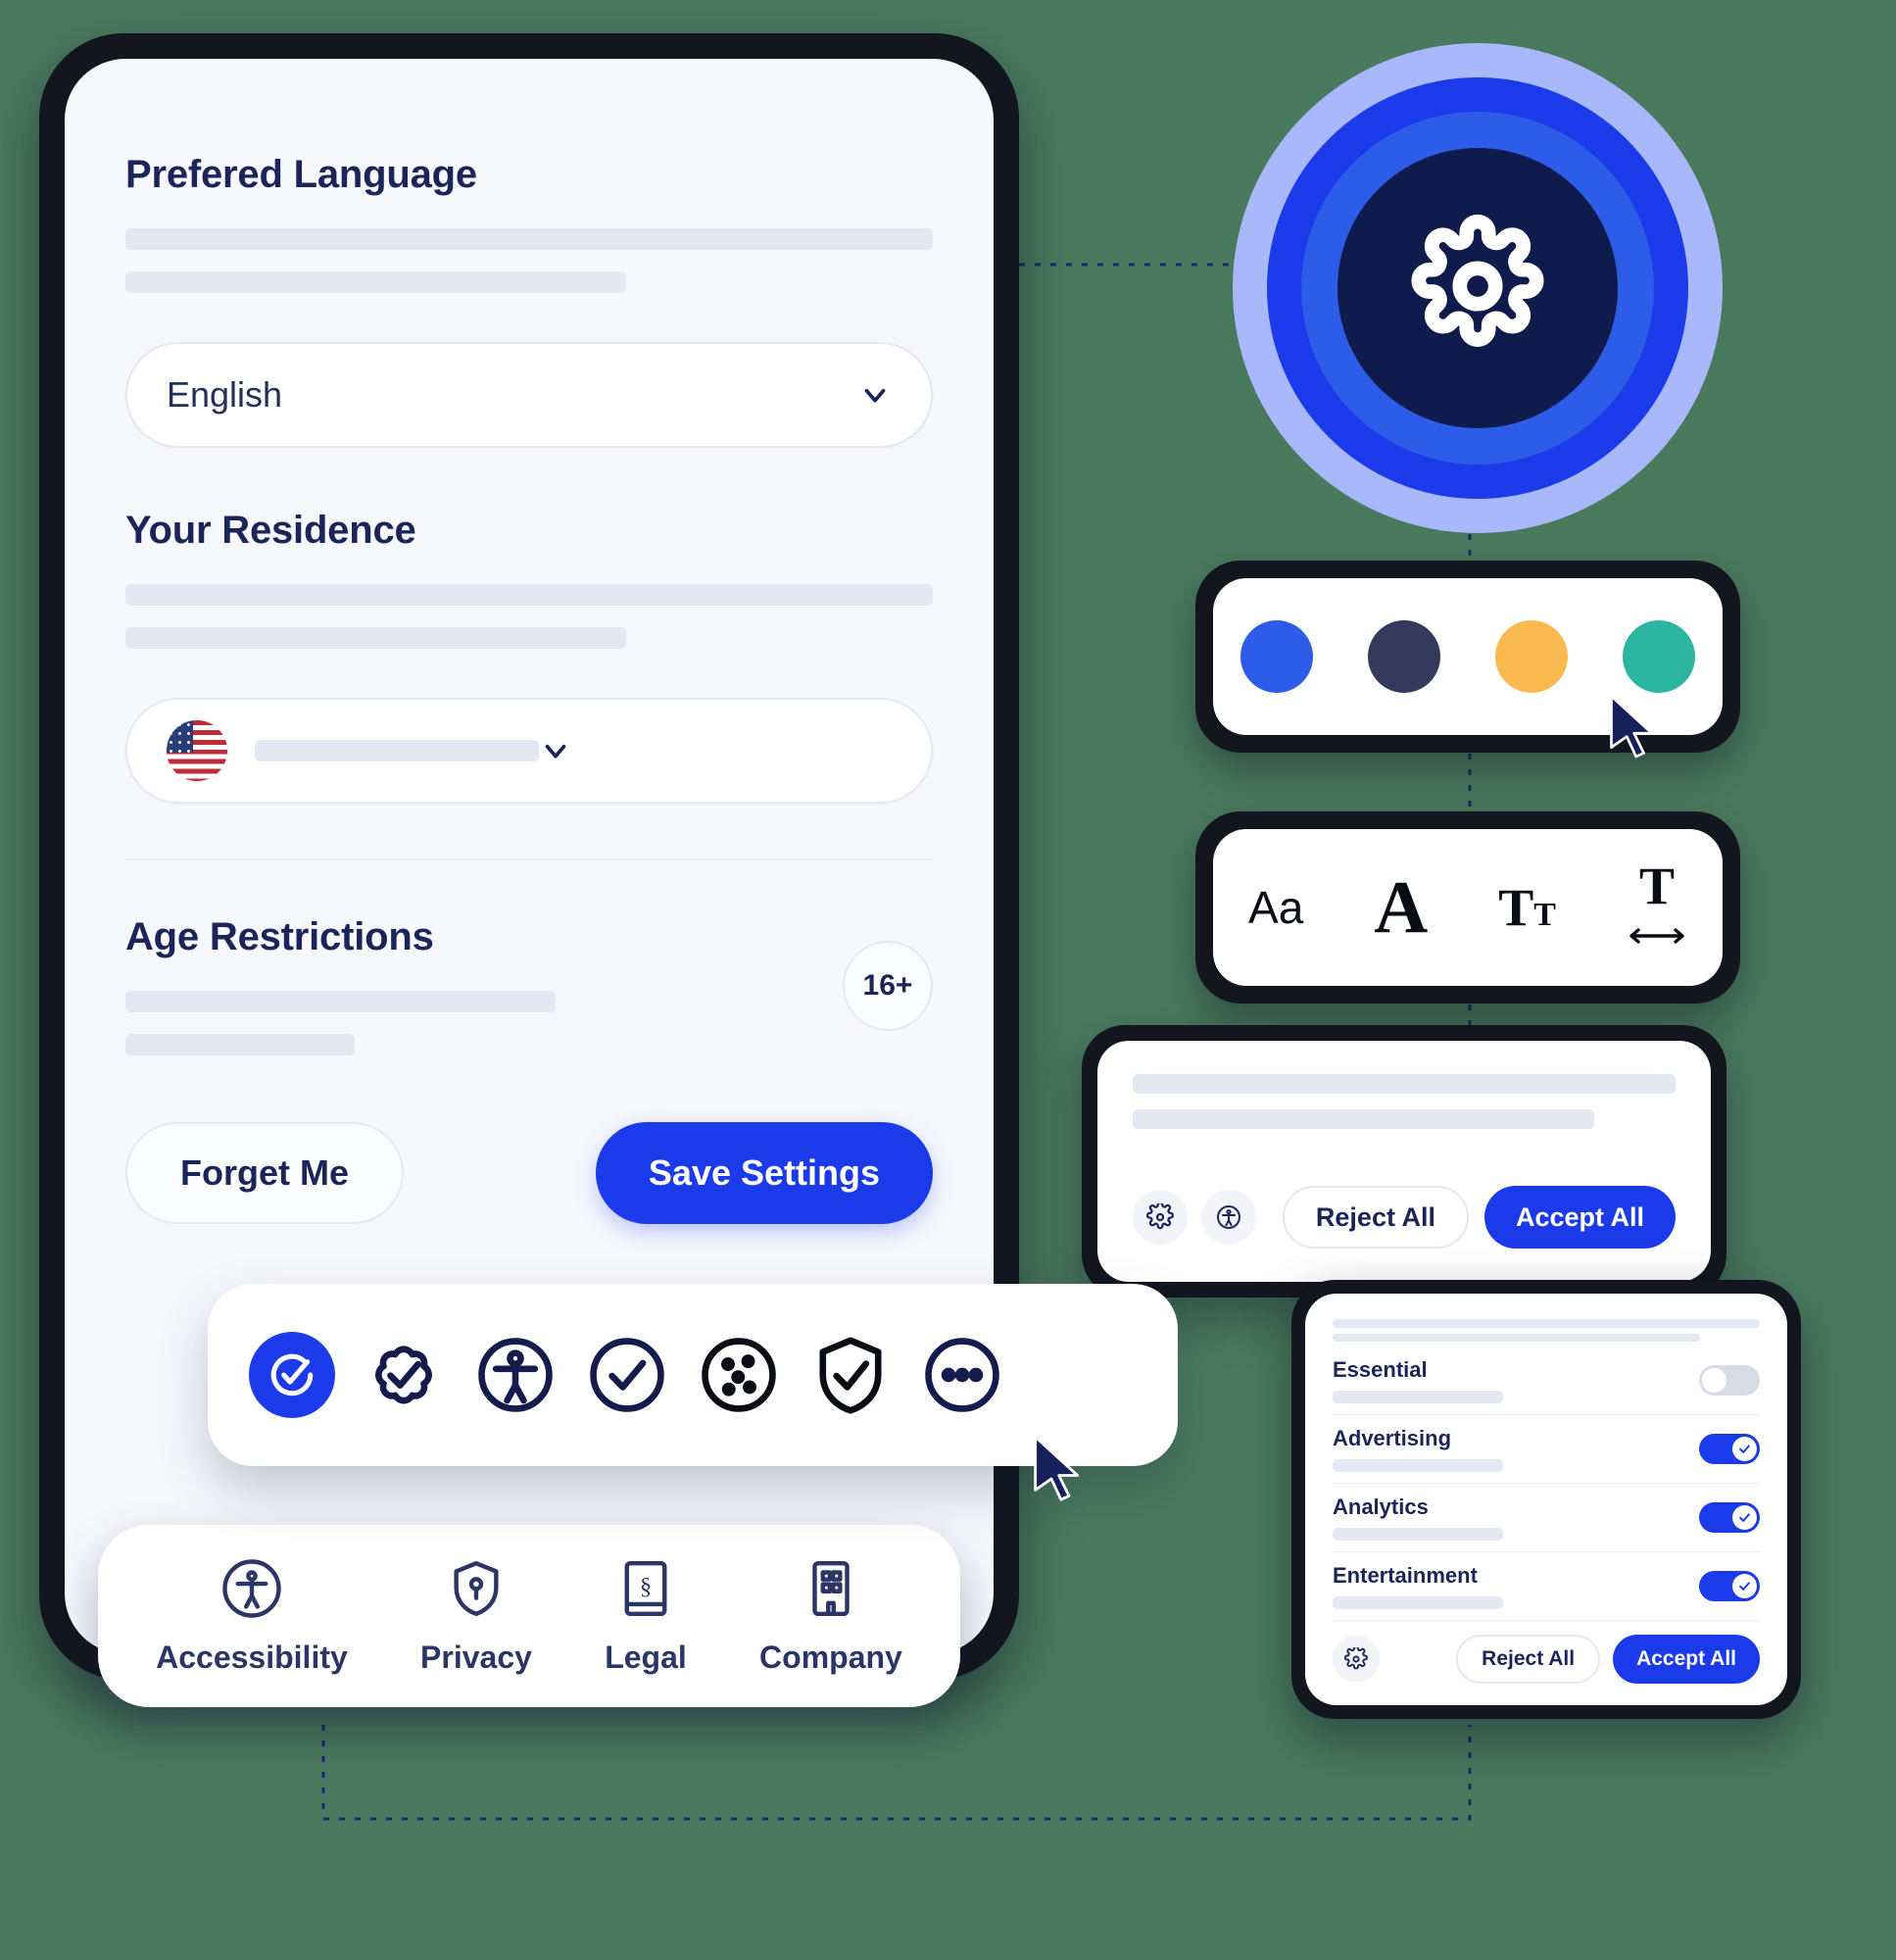  What do you see at coordinates (831, 1657) in the screenshot?
I see `nav-label: Company` at bounding box center [831, 1657].